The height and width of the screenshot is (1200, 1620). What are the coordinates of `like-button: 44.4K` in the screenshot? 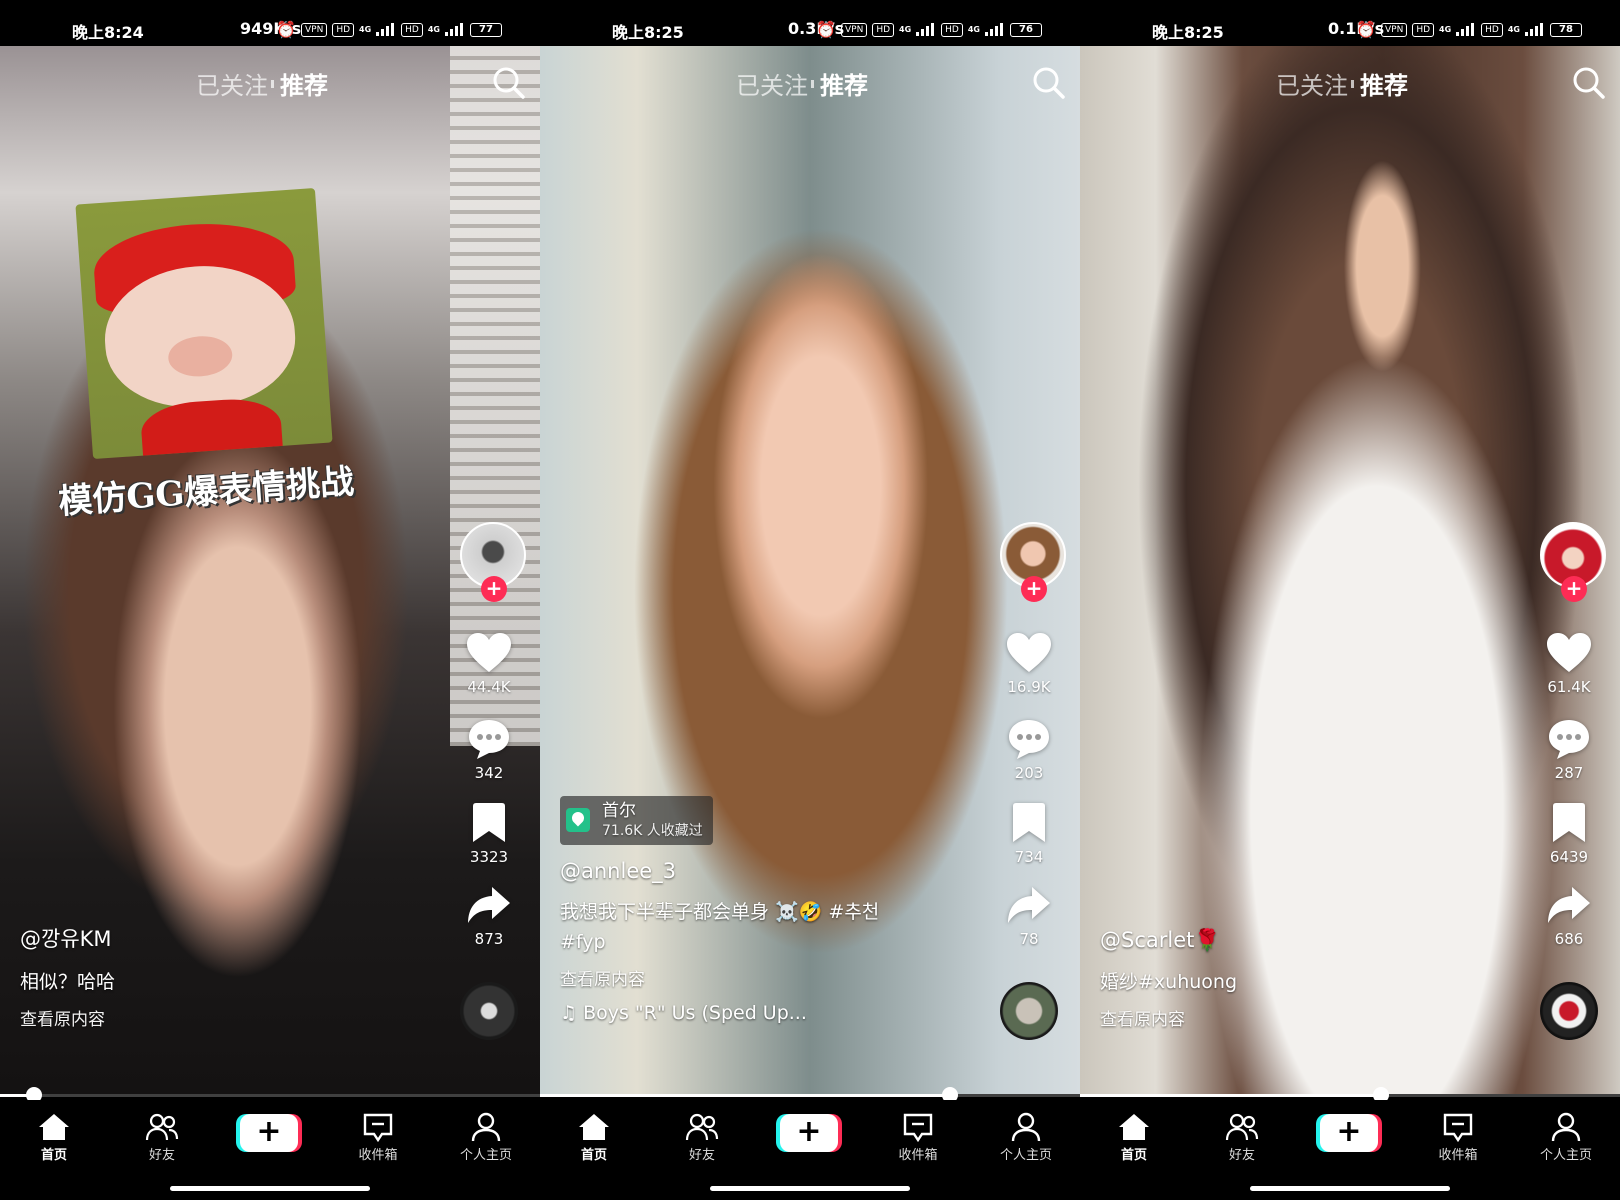 It's located at (489, 664).